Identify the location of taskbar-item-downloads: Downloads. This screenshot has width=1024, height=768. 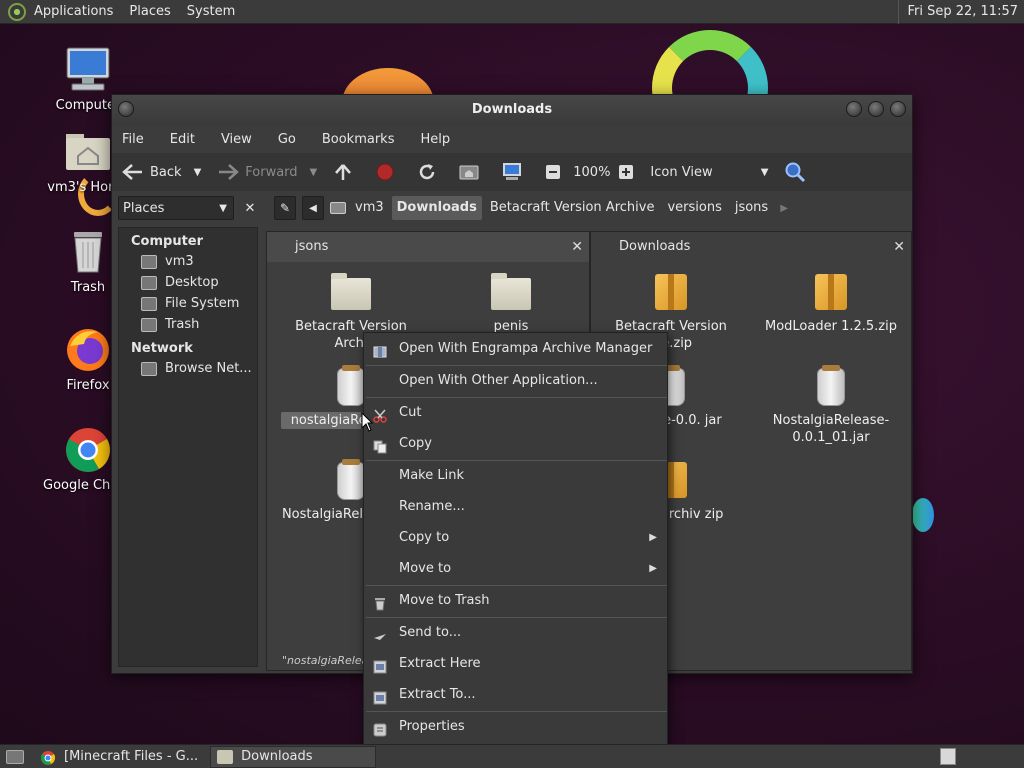
(293, 756).